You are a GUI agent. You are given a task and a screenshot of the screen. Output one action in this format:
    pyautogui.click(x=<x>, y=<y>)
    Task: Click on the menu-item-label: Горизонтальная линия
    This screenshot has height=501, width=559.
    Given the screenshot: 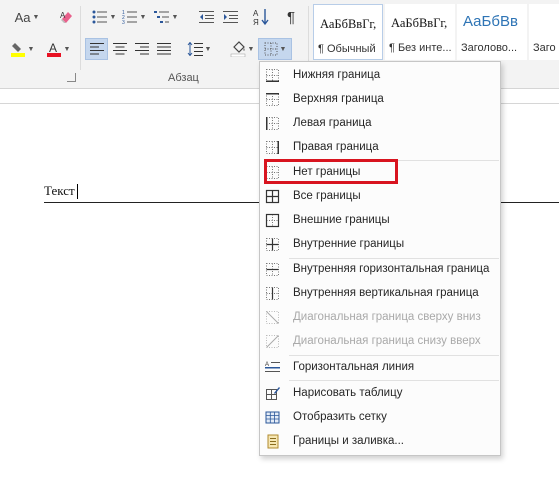 What is the action you would take?
    pyautogui.click(x=354, y=367)
    